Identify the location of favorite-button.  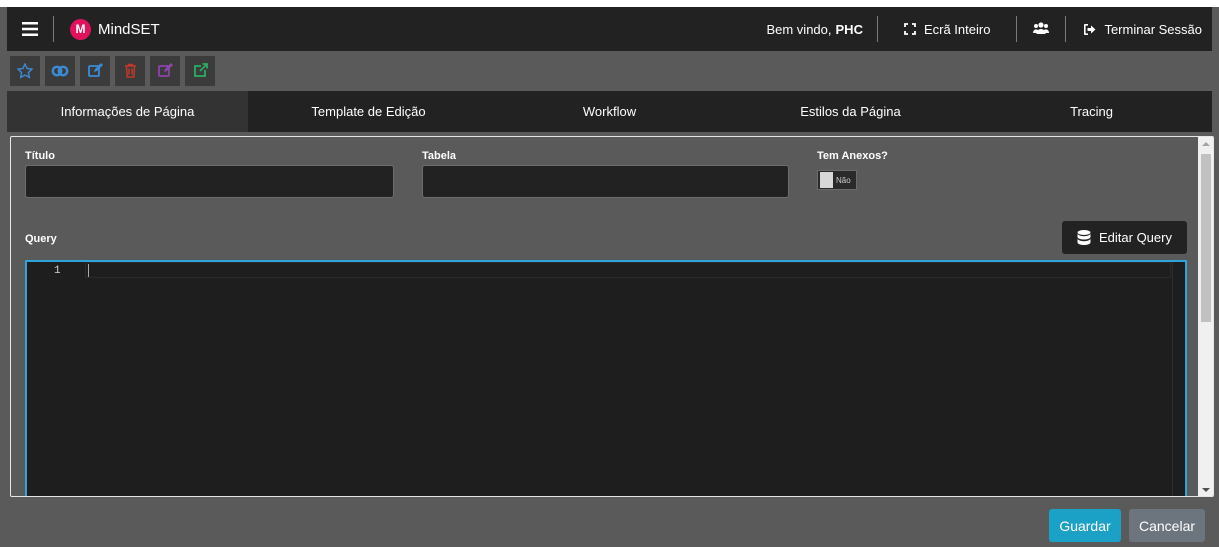
(25, 70).